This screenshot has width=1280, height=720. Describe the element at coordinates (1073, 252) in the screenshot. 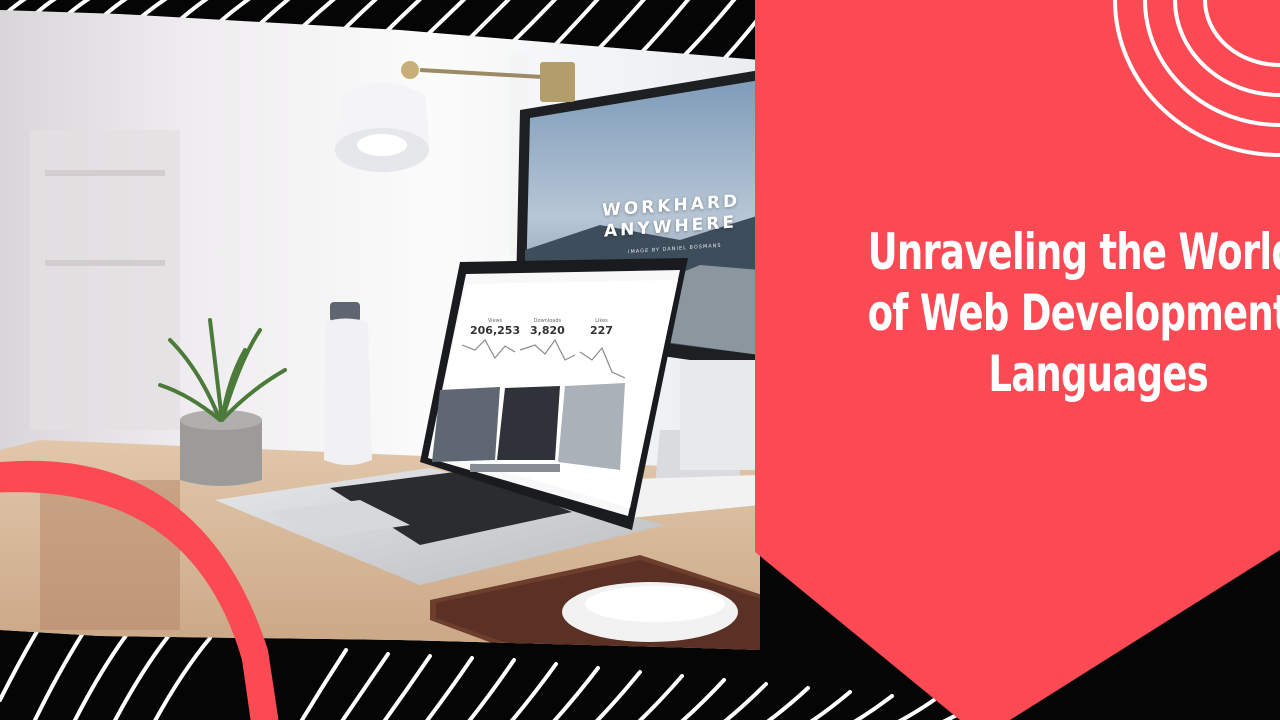

I see `title-line-1: Unraveling the World` at that location.